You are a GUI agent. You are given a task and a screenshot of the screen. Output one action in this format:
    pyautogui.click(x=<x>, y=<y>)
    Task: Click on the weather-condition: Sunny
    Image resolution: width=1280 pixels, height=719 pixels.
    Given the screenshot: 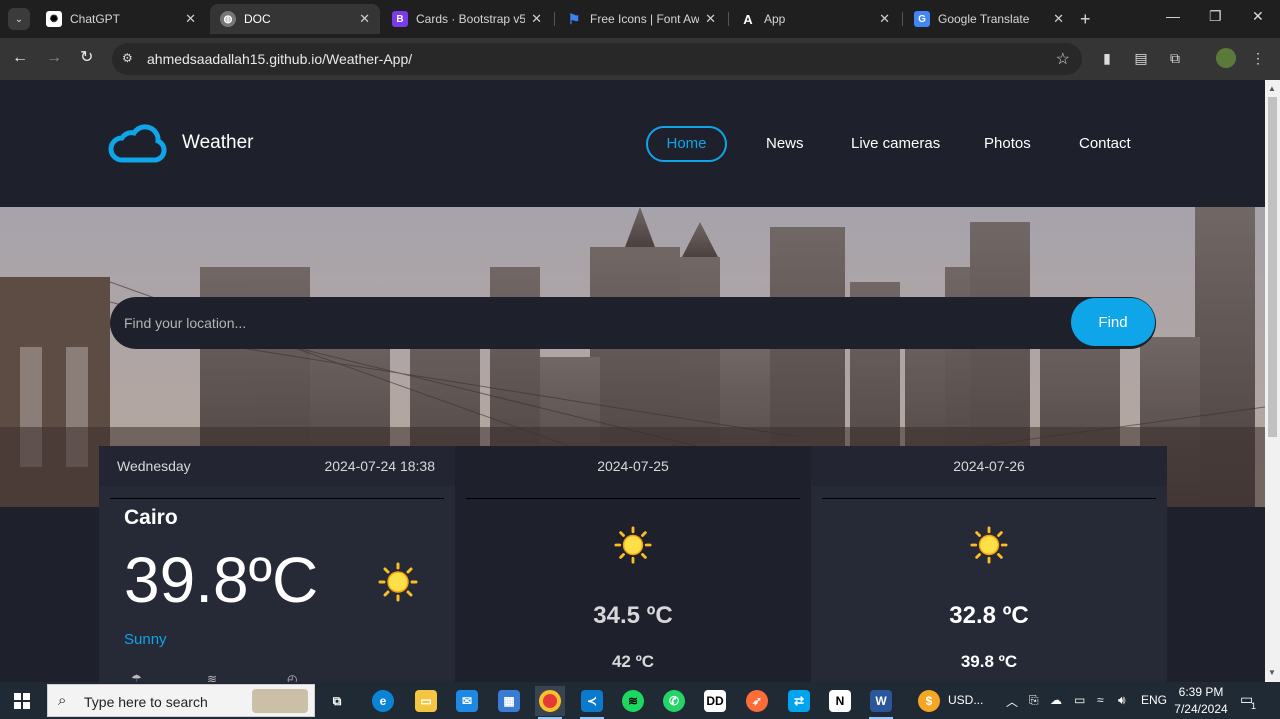 What is the action you would take?
    pyautogui.click(x=145, y=639)
    